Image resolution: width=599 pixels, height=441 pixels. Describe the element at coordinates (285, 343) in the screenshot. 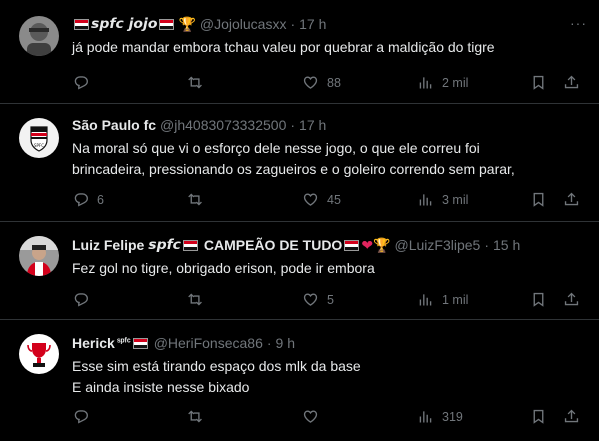

I see `timestamp: 9 h` at that location.